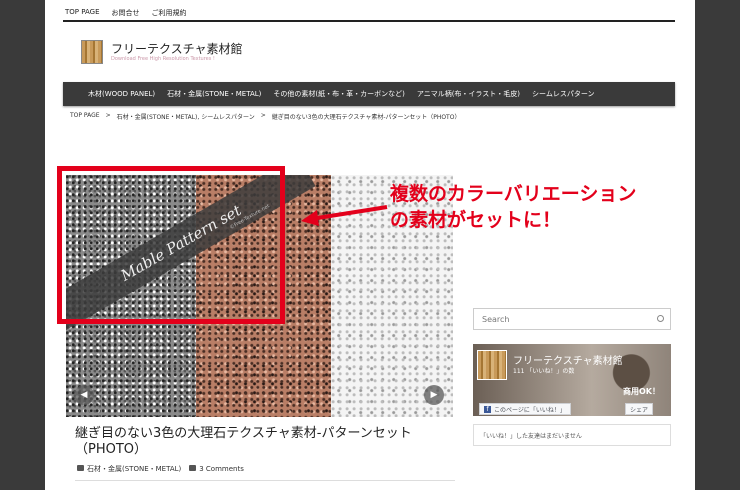  I want to click on post-meta: 石材・金属(STONE・METAL) 3 Comments, so click(160, 469).